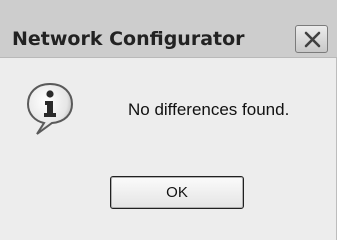 The image size is (337, 240). I want to click on ok-button: OK, so click(177, 192).